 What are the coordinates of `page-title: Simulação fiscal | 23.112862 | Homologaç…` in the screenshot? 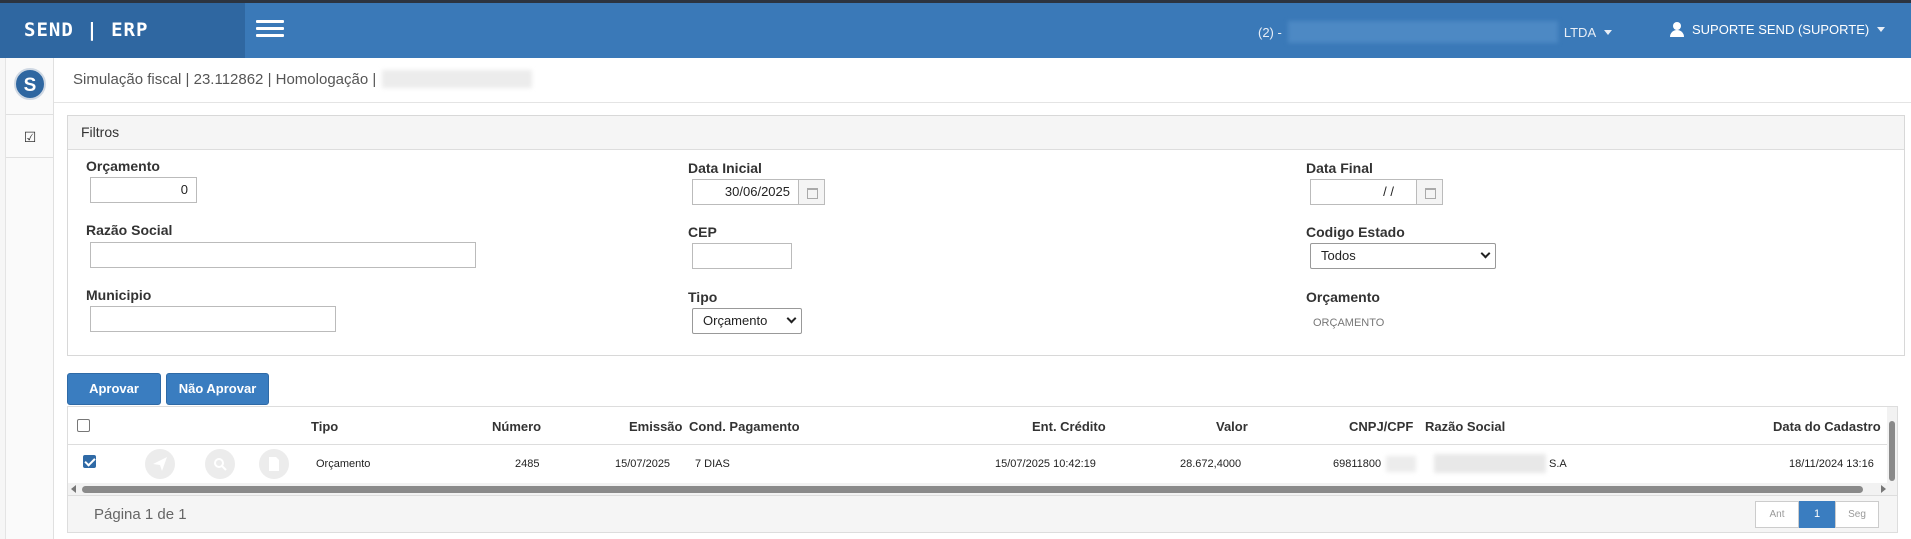 It's located at (225, 79).